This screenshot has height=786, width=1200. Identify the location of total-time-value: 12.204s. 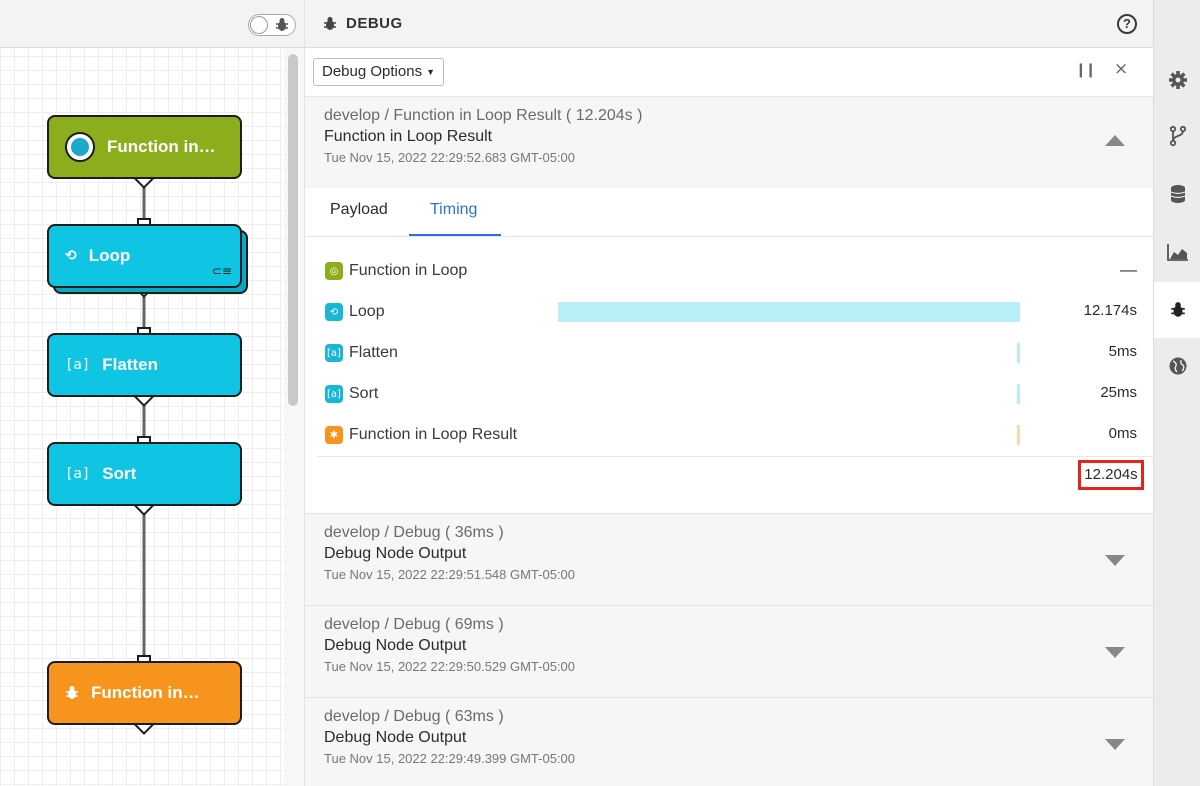
(1111, 475).